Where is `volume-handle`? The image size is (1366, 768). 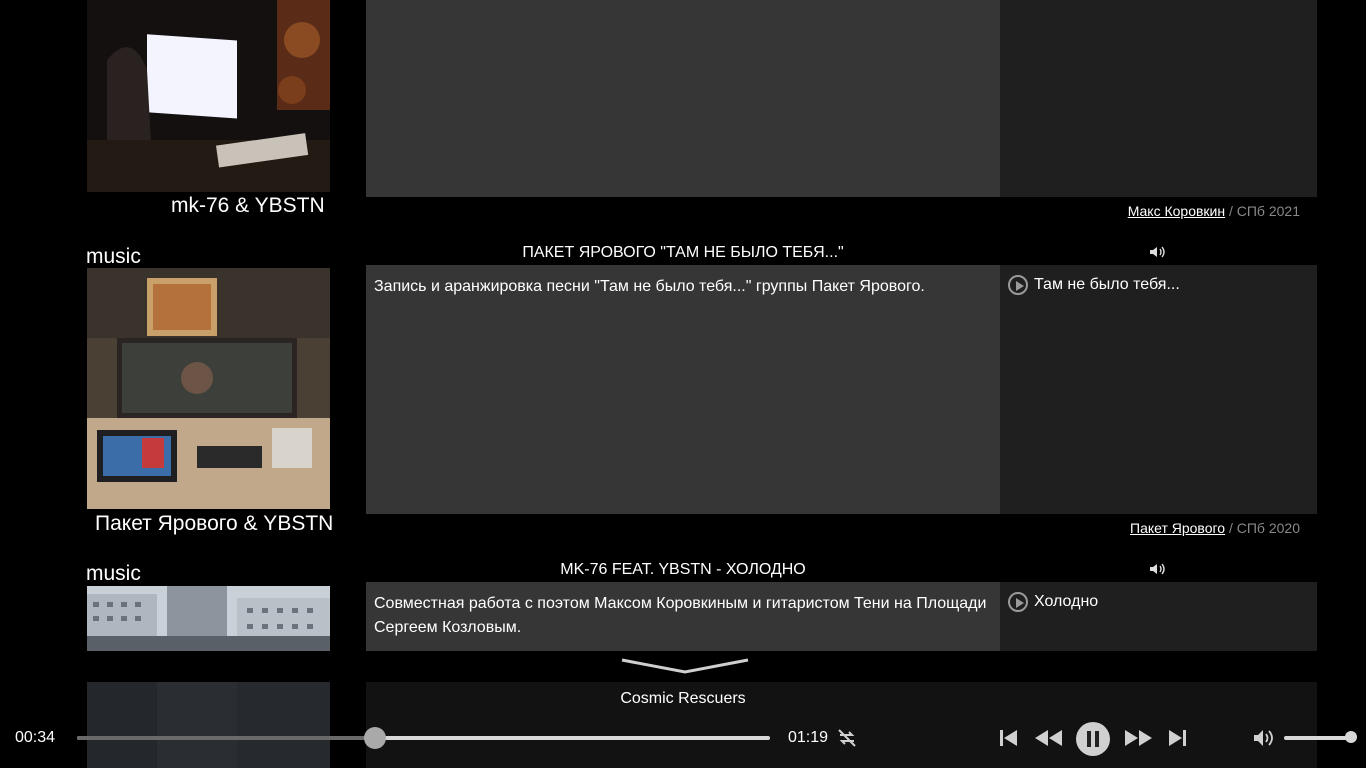
volume-handle is located at coordinates (1351, 737).